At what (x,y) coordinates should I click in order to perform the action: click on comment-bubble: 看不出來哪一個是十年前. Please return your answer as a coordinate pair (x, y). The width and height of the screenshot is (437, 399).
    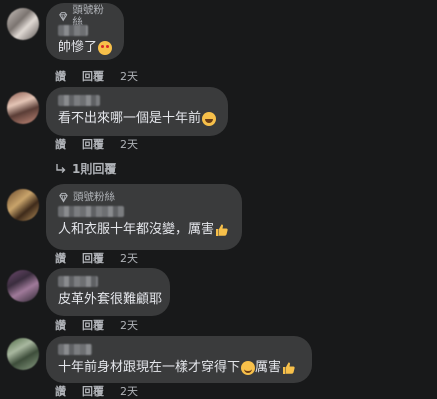
    Looking at the image, I should click on (137, 111).